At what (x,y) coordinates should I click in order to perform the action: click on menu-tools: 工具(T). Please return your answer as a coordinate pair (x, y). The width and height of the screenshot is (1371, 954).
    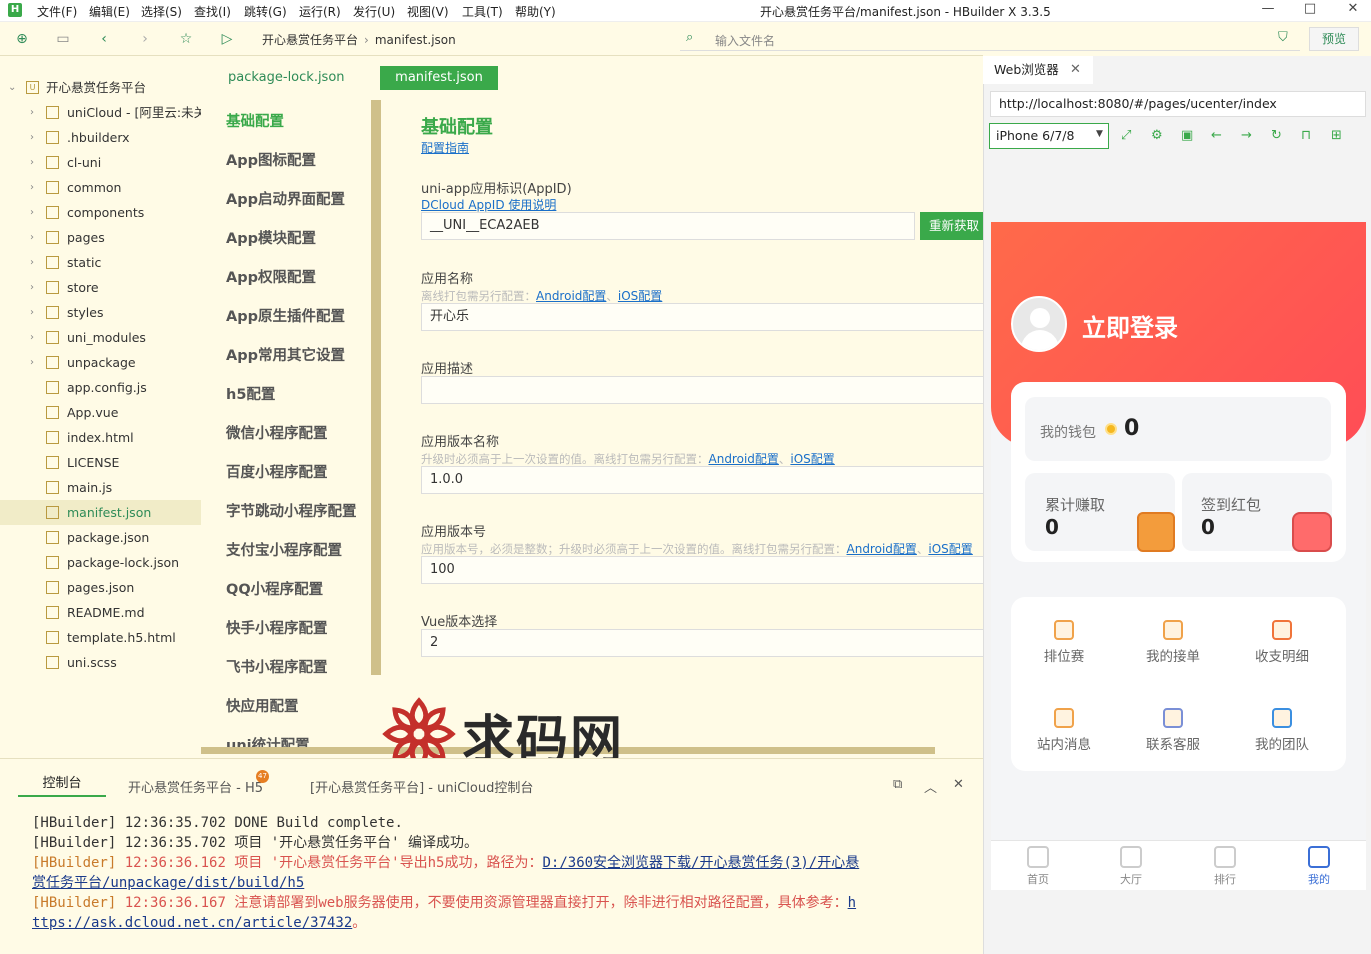
    Looking at the image, I should click on (482, 11).